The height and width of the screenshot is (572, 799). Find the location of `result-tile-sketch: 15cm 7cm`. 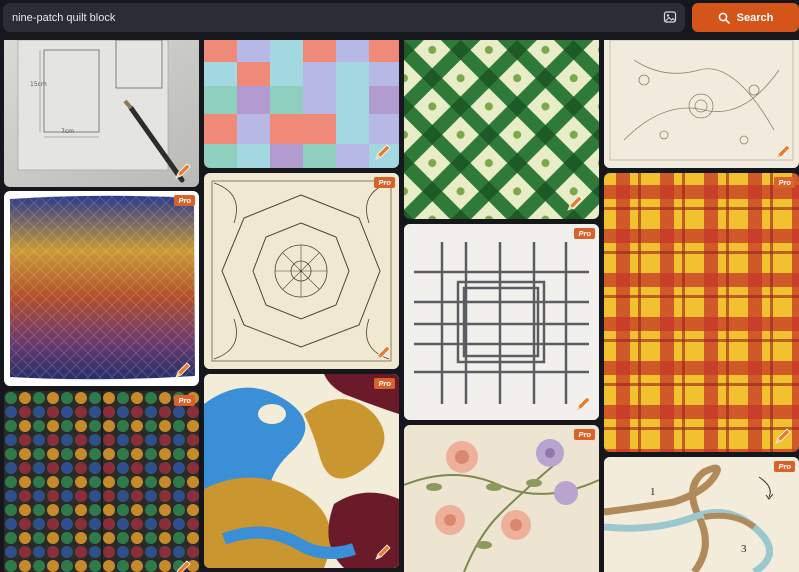

result-tile-sketch: 15cm 7cm is located at coordinates (101, 113).